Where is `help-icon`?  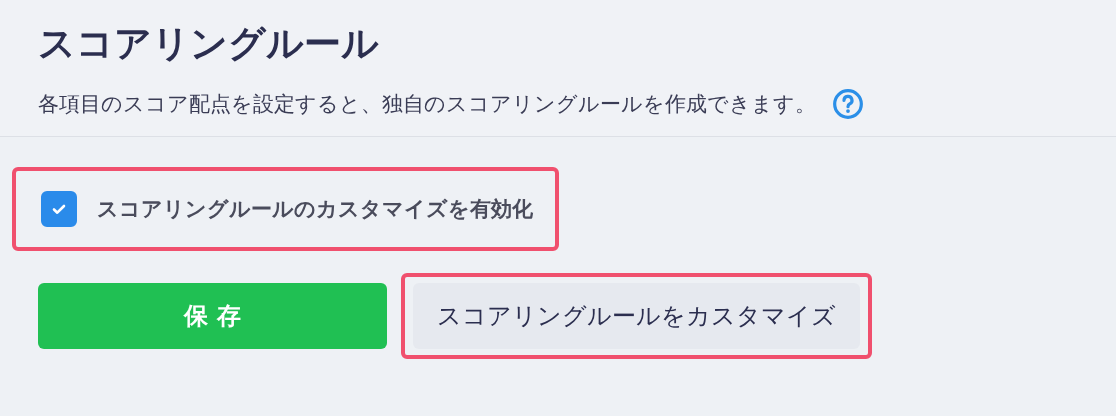
help-icon is located at coordinates (848, 104).